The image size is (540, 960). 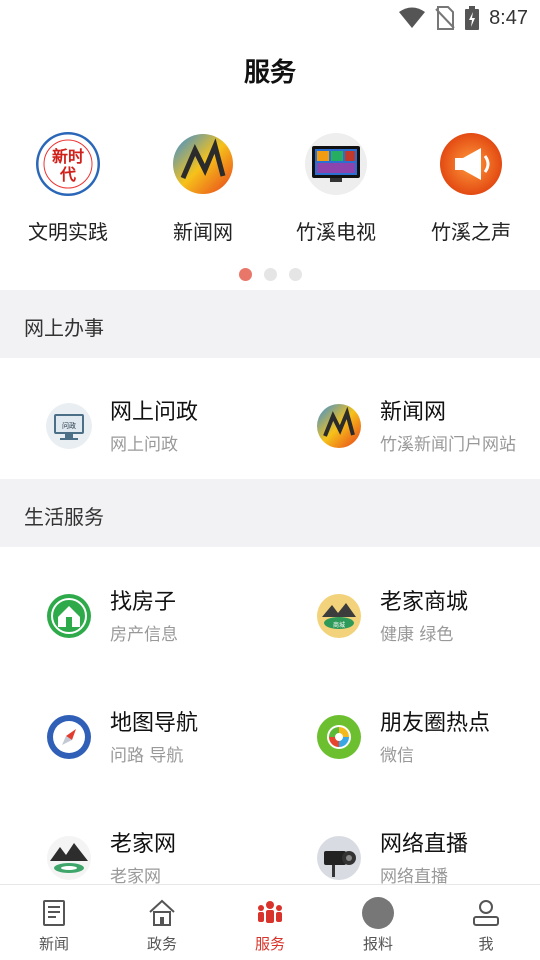 I want to click on tab-label: 报料, so click(x=377, y=944).